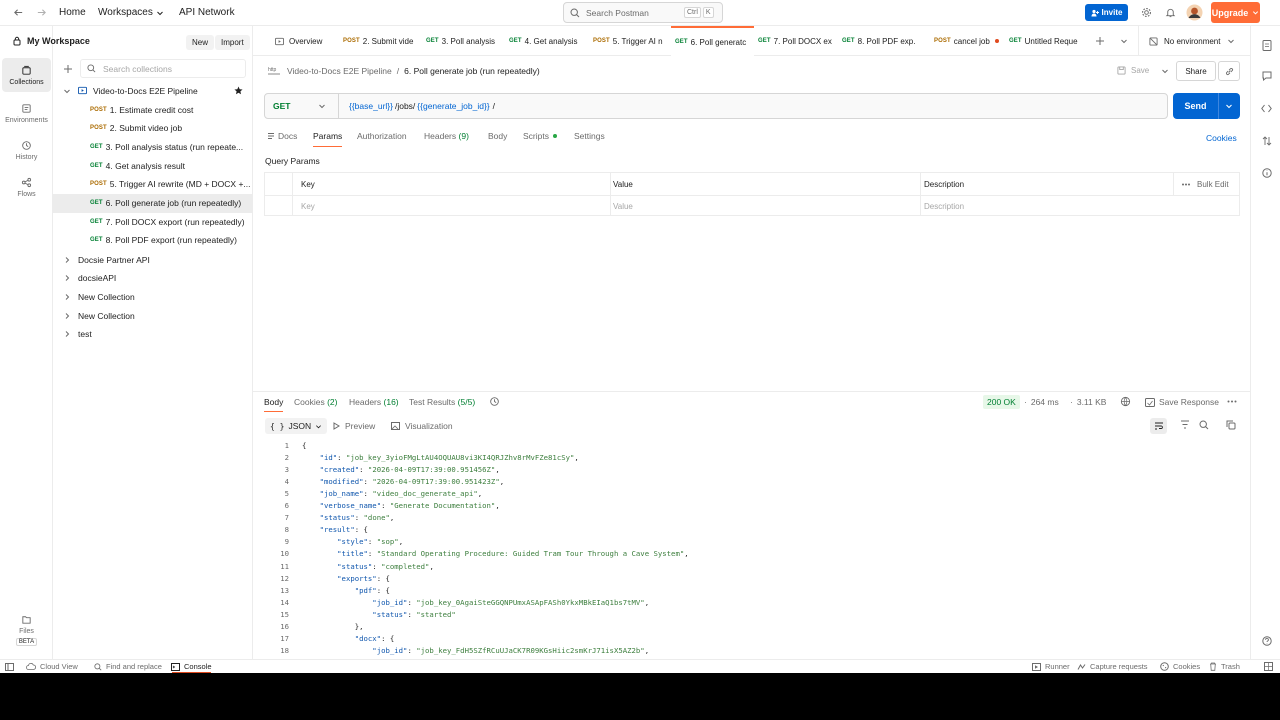  I want to click on workspace-name: My Workspace, so click(58, 41).